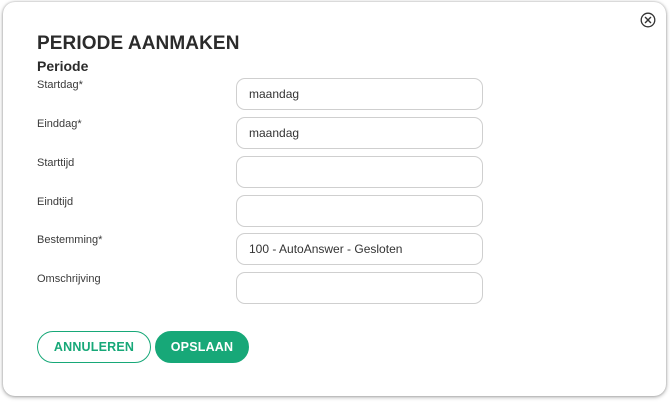  Describe the element at coordinates (59, 124) in the screenshot. I see `einddag-label: Einddag*` at that location.